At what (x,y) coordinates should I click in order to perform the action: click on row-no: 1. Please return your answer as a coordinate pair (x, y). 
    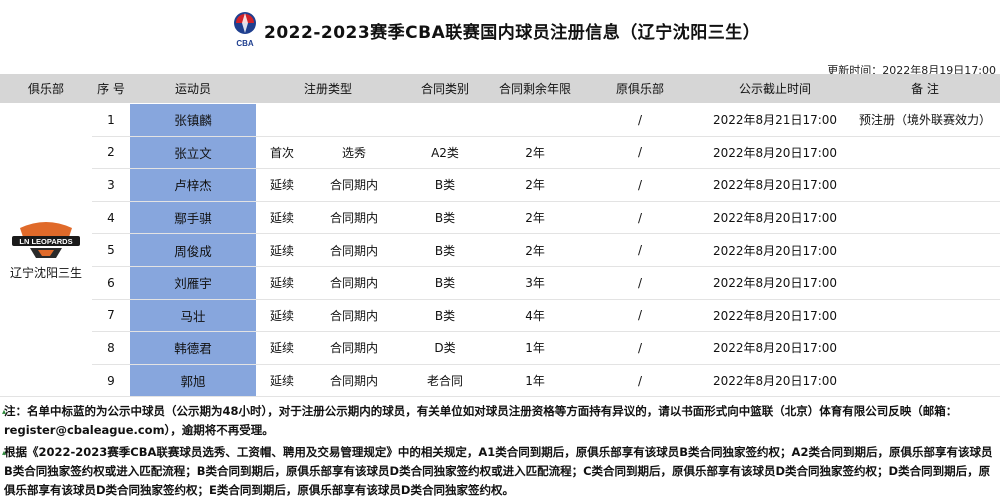
    Looking at the image, I should click on (111, 120).